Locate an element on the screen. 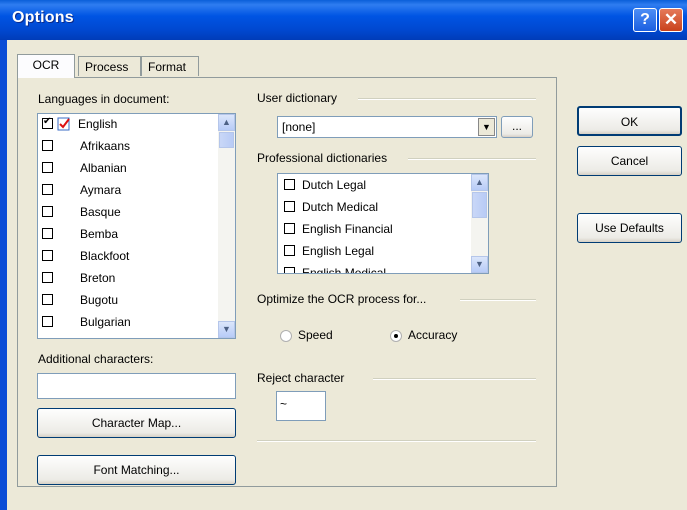 The width and height of the screenshot is (687, 510). use-defaults-label: Use Defaults is located at coordinates (629, 228).